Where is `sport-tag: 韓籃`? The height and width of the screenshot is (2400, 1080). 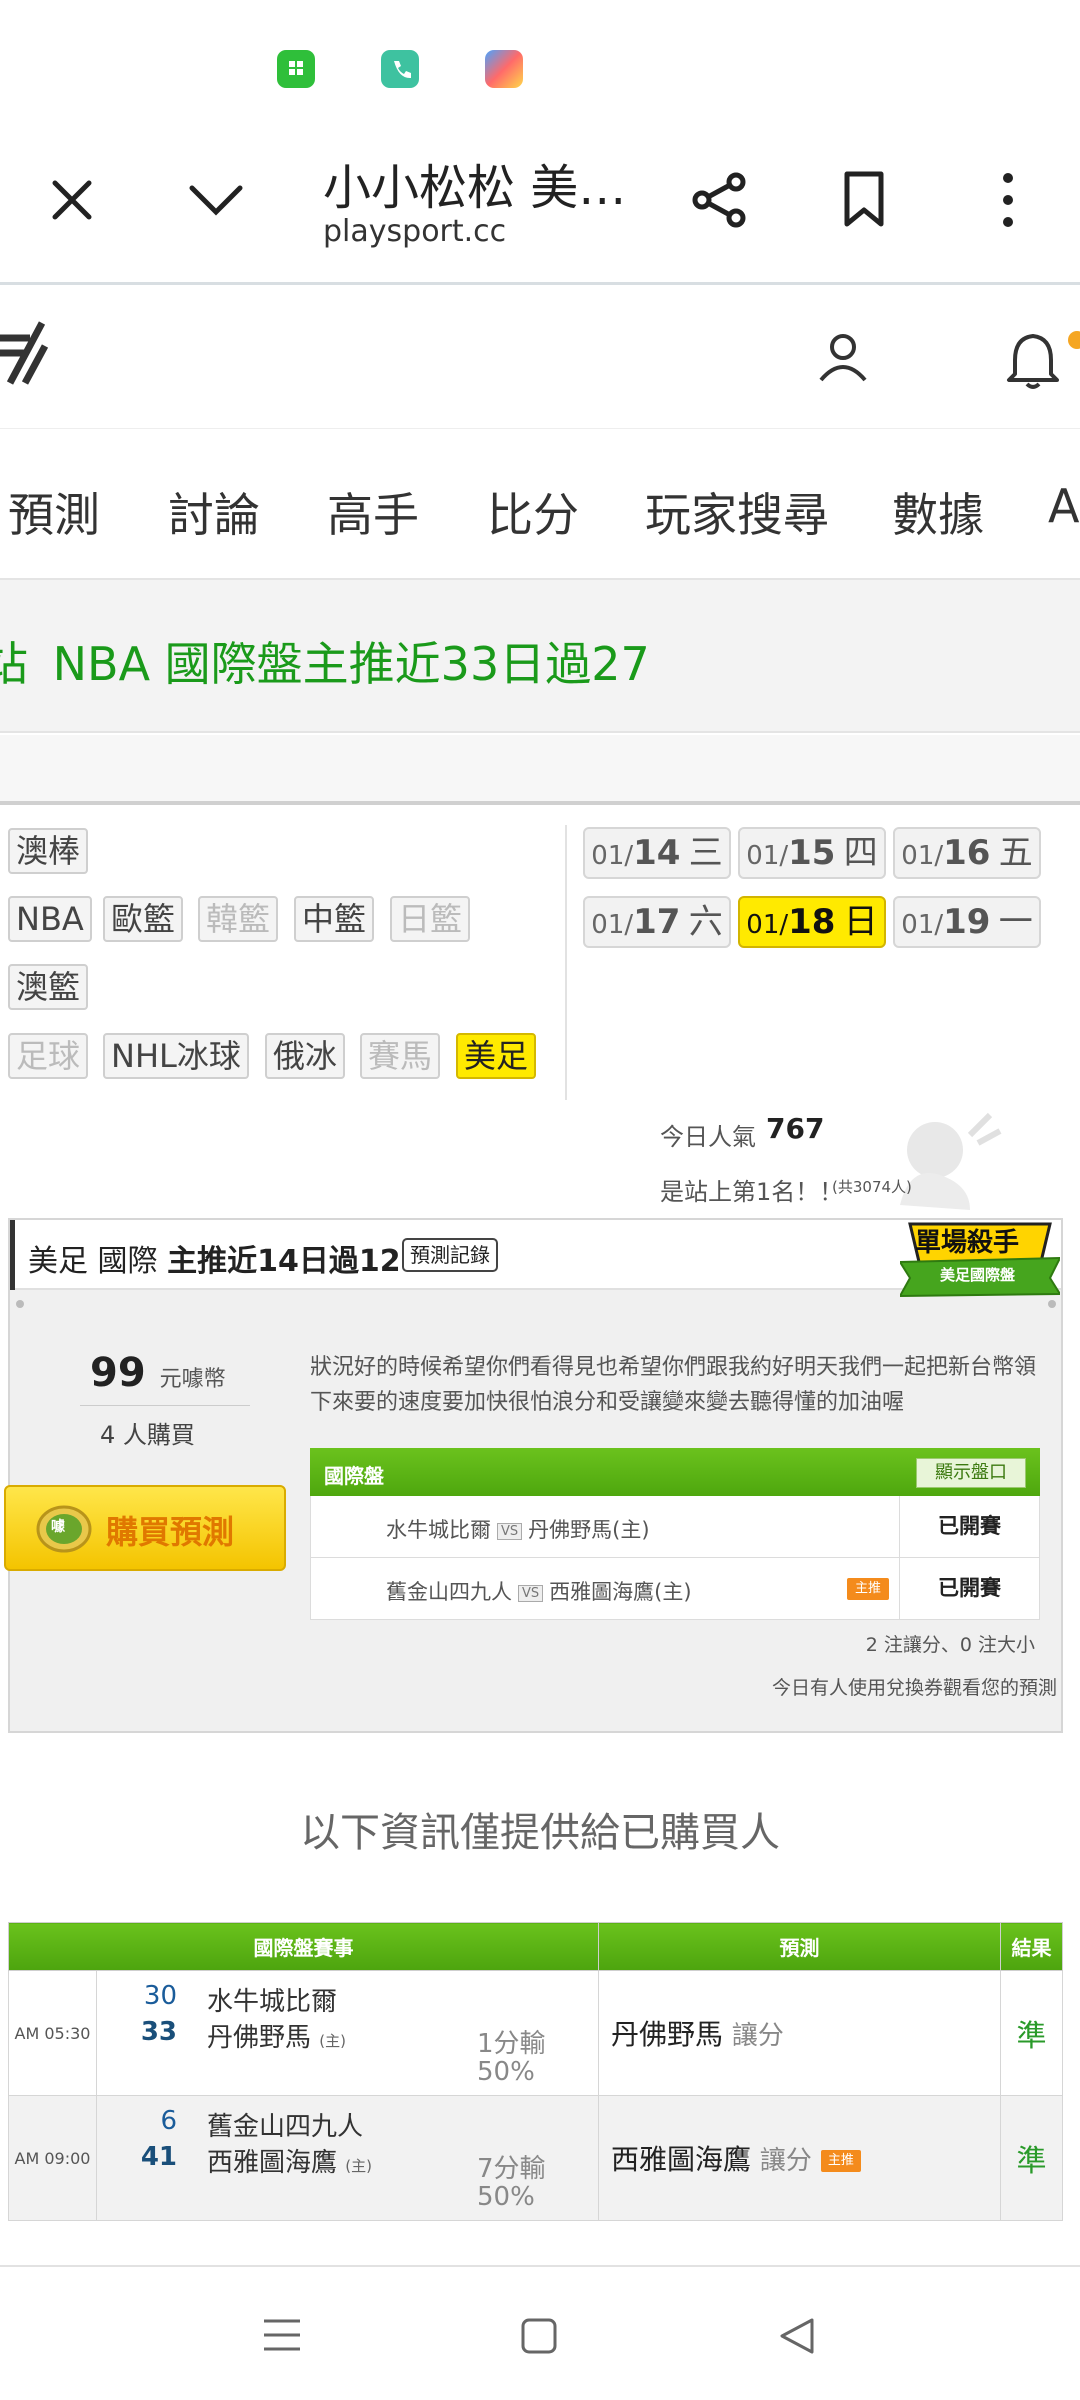
sport-tag: 韓籃 is located at coordinates (238, 919).